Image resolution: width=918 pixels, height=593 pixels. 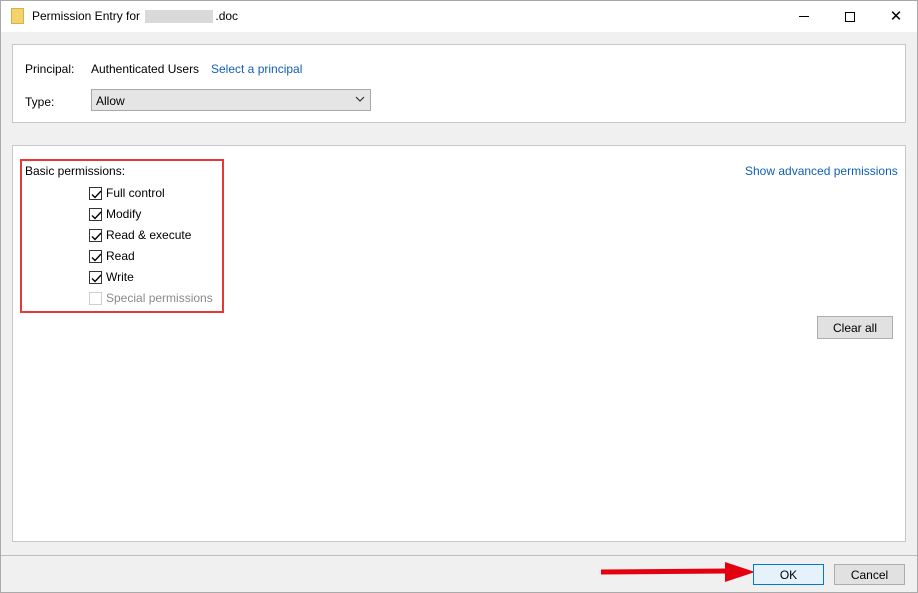 I want to click on permission-label: Full control, so click(x=135, y=193).